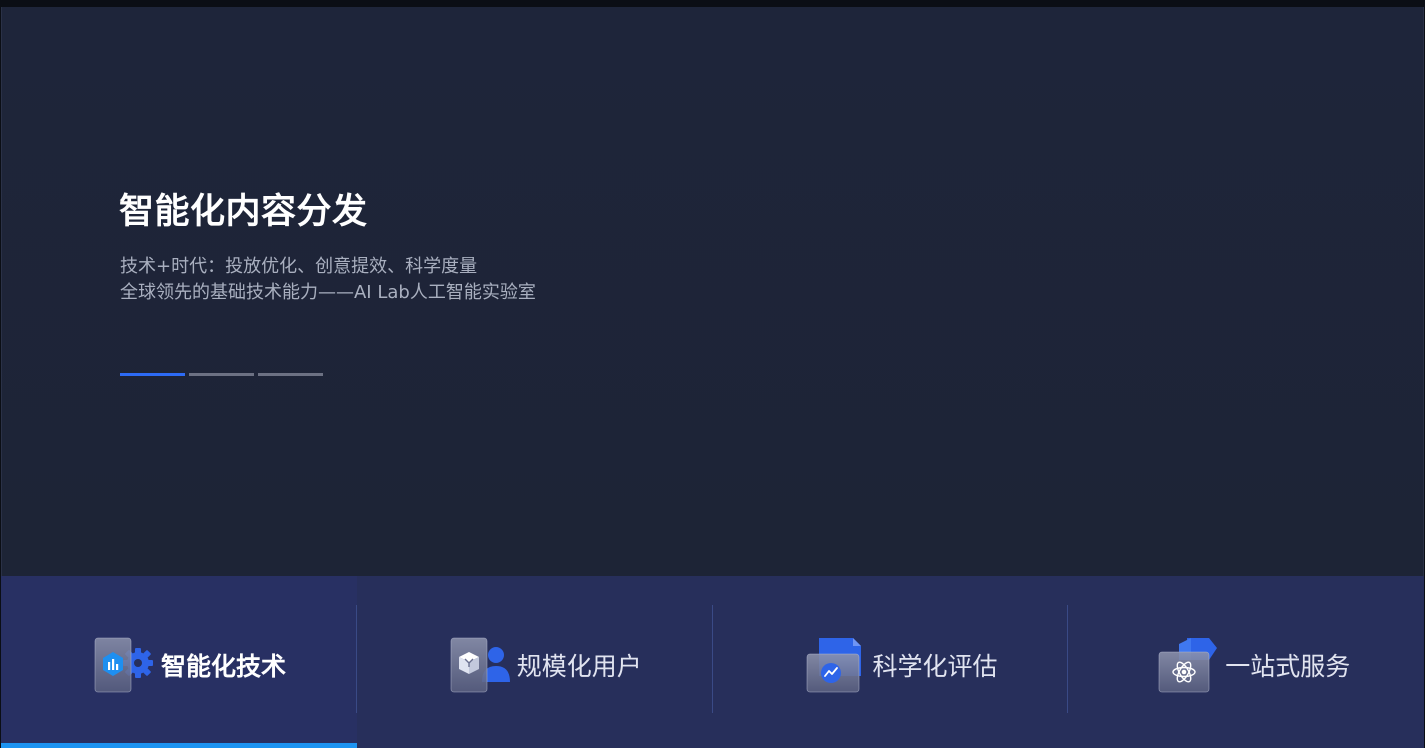 The image size is (1425, 748). I want to click on analytics-document-icon, so click(836, 665).